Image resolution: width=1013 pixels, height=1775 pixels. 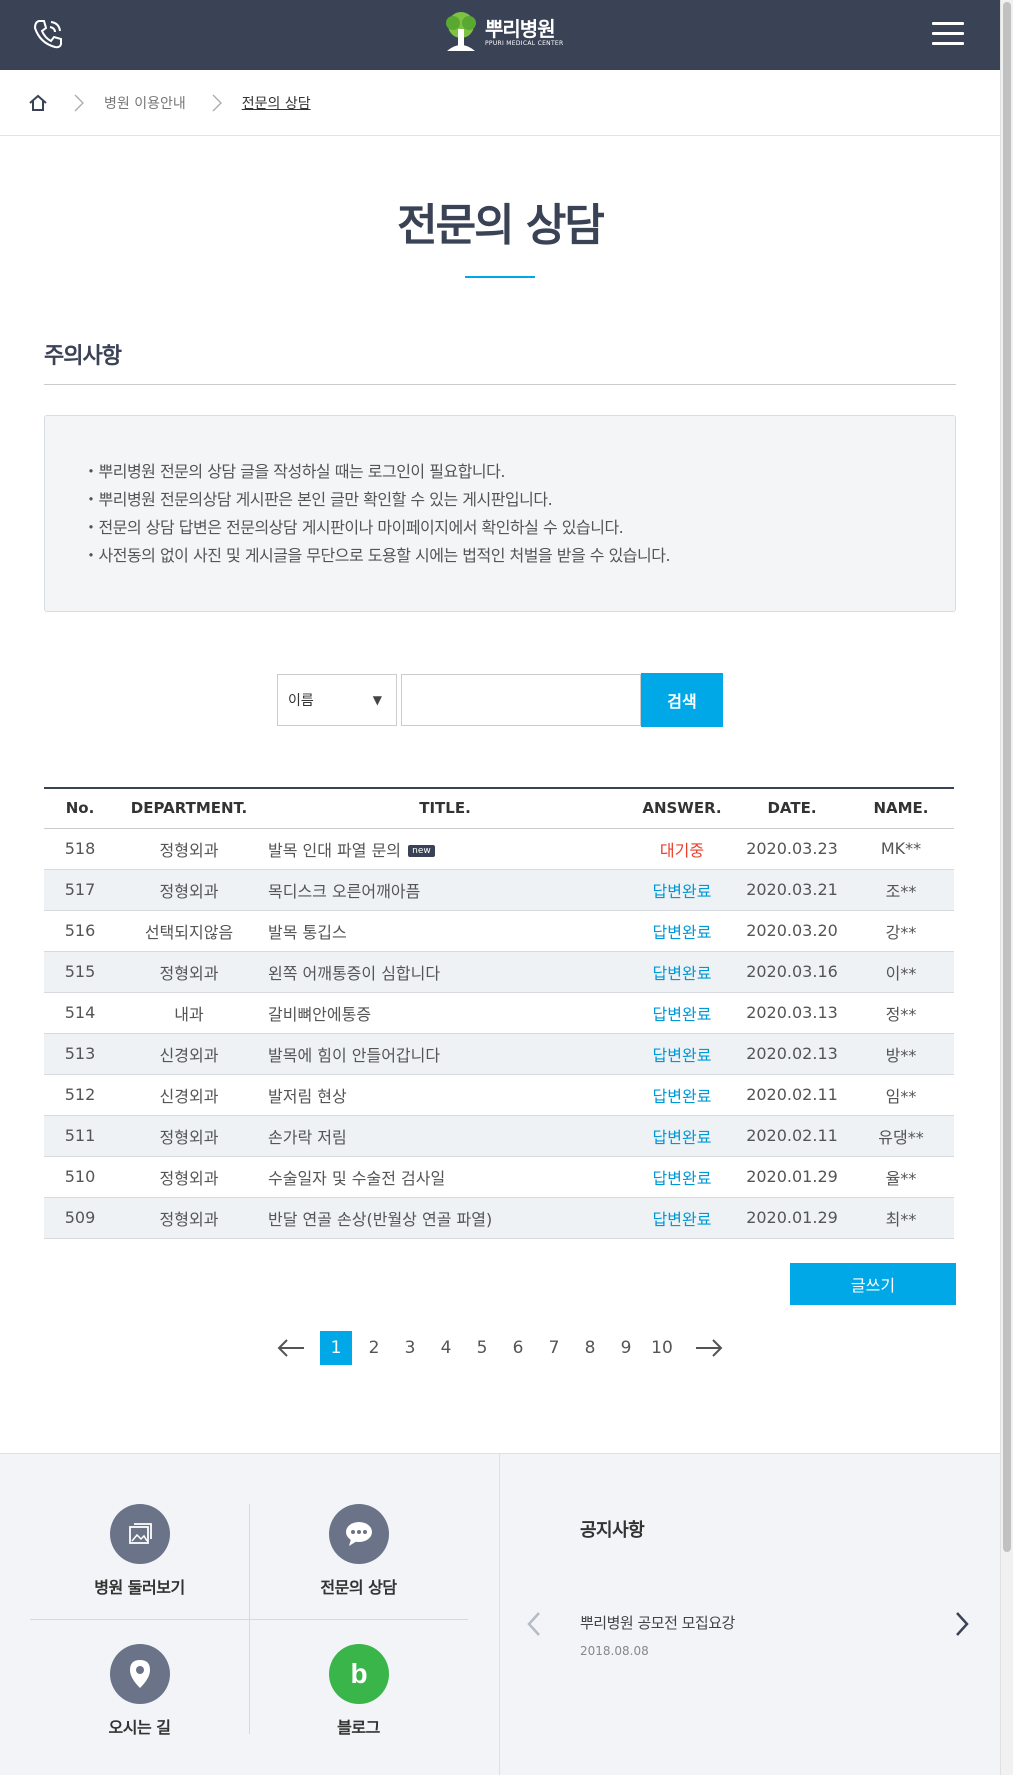 What do you see at coordinates (445, 1013) in the screenshot?
I see `cell-title: 갈비뼈안에통증` at bounding box center [445, 1013].